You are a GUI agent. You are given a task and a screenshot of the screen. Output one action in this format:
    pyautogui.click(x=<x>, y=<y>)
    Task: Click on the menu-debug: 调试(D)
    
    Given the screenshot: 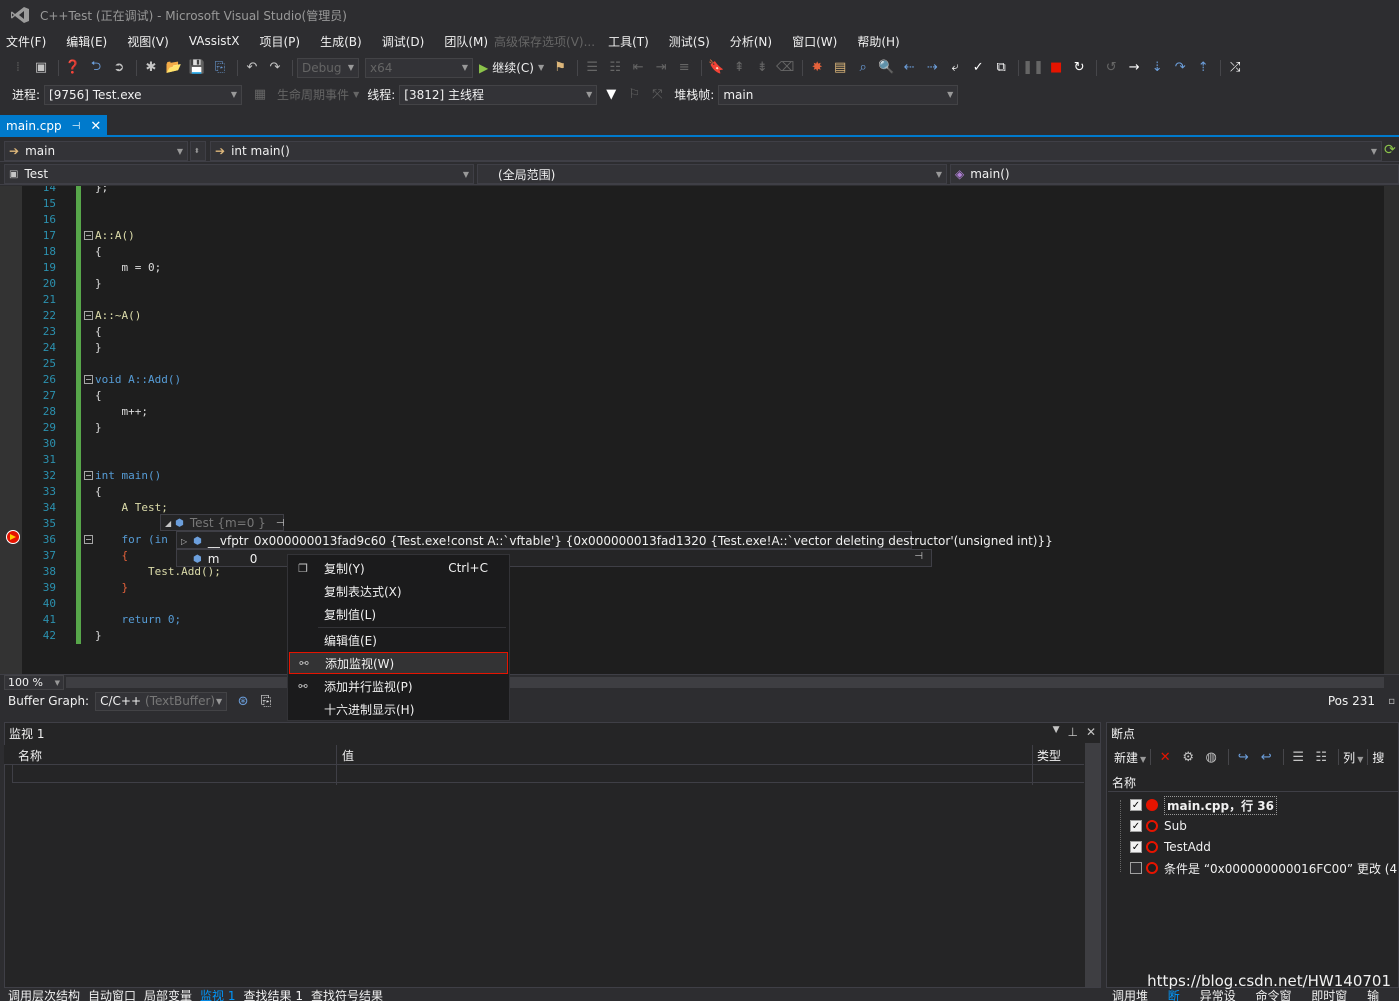 What is the action you would take?
    pyautogui.click(x=403, y=41)
    